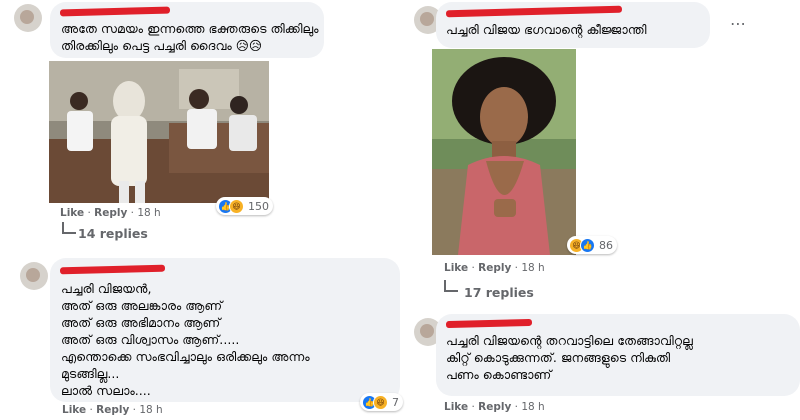 The image size is (800, 420). What do you see at coordinates (606, 245) in the screenshot?
I see `reaction-count: 86` at bounding box center [606, 245].